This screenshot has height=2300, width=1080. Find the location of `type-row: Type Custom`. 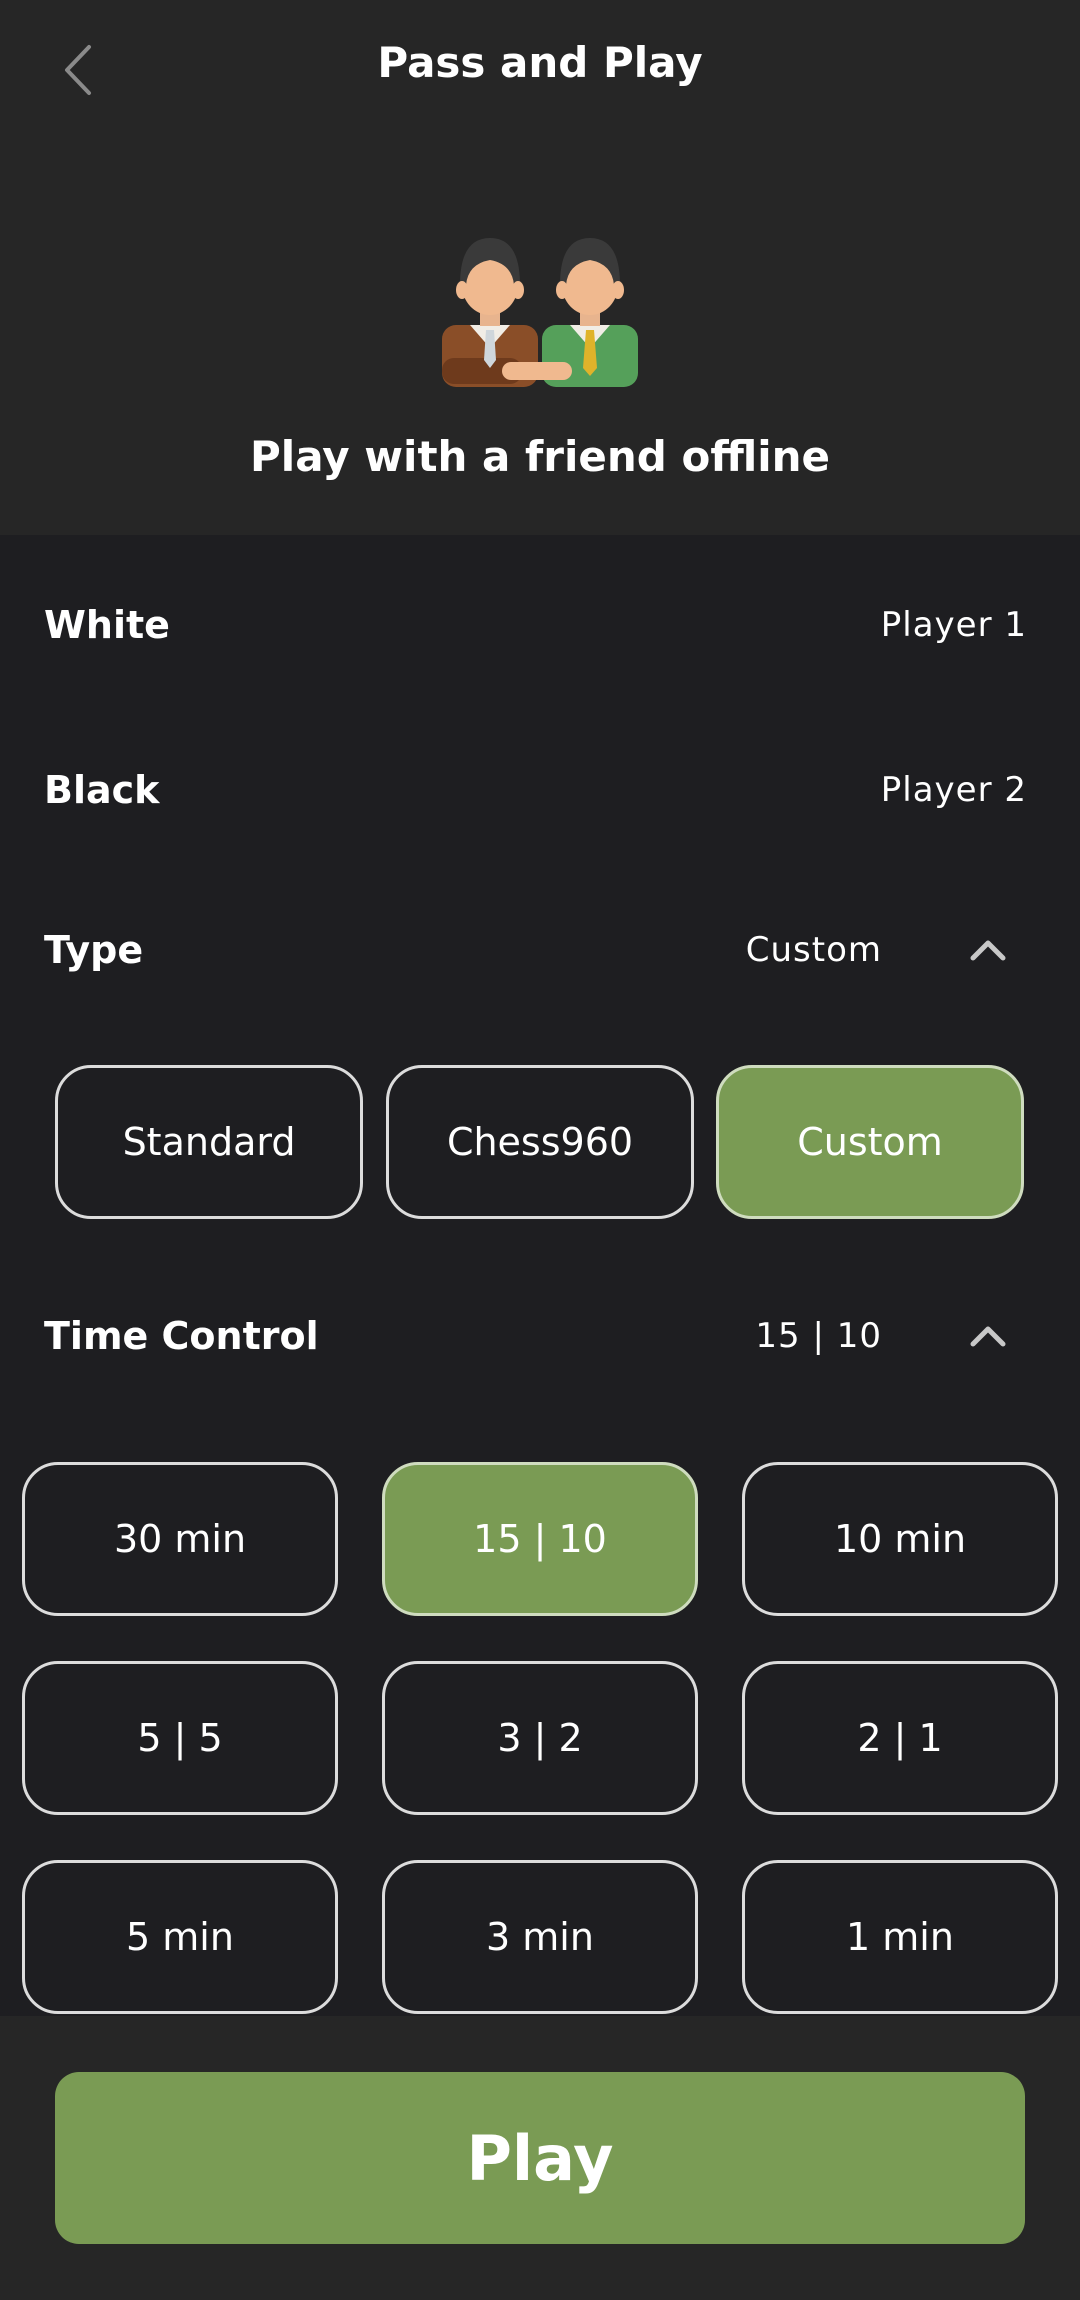

type-row: Type Custom is located at coordinates (540, 950).